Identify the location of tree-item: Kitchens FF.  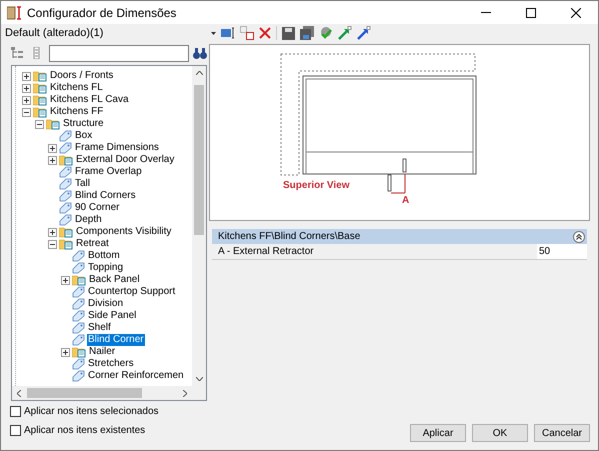
(76, 112).